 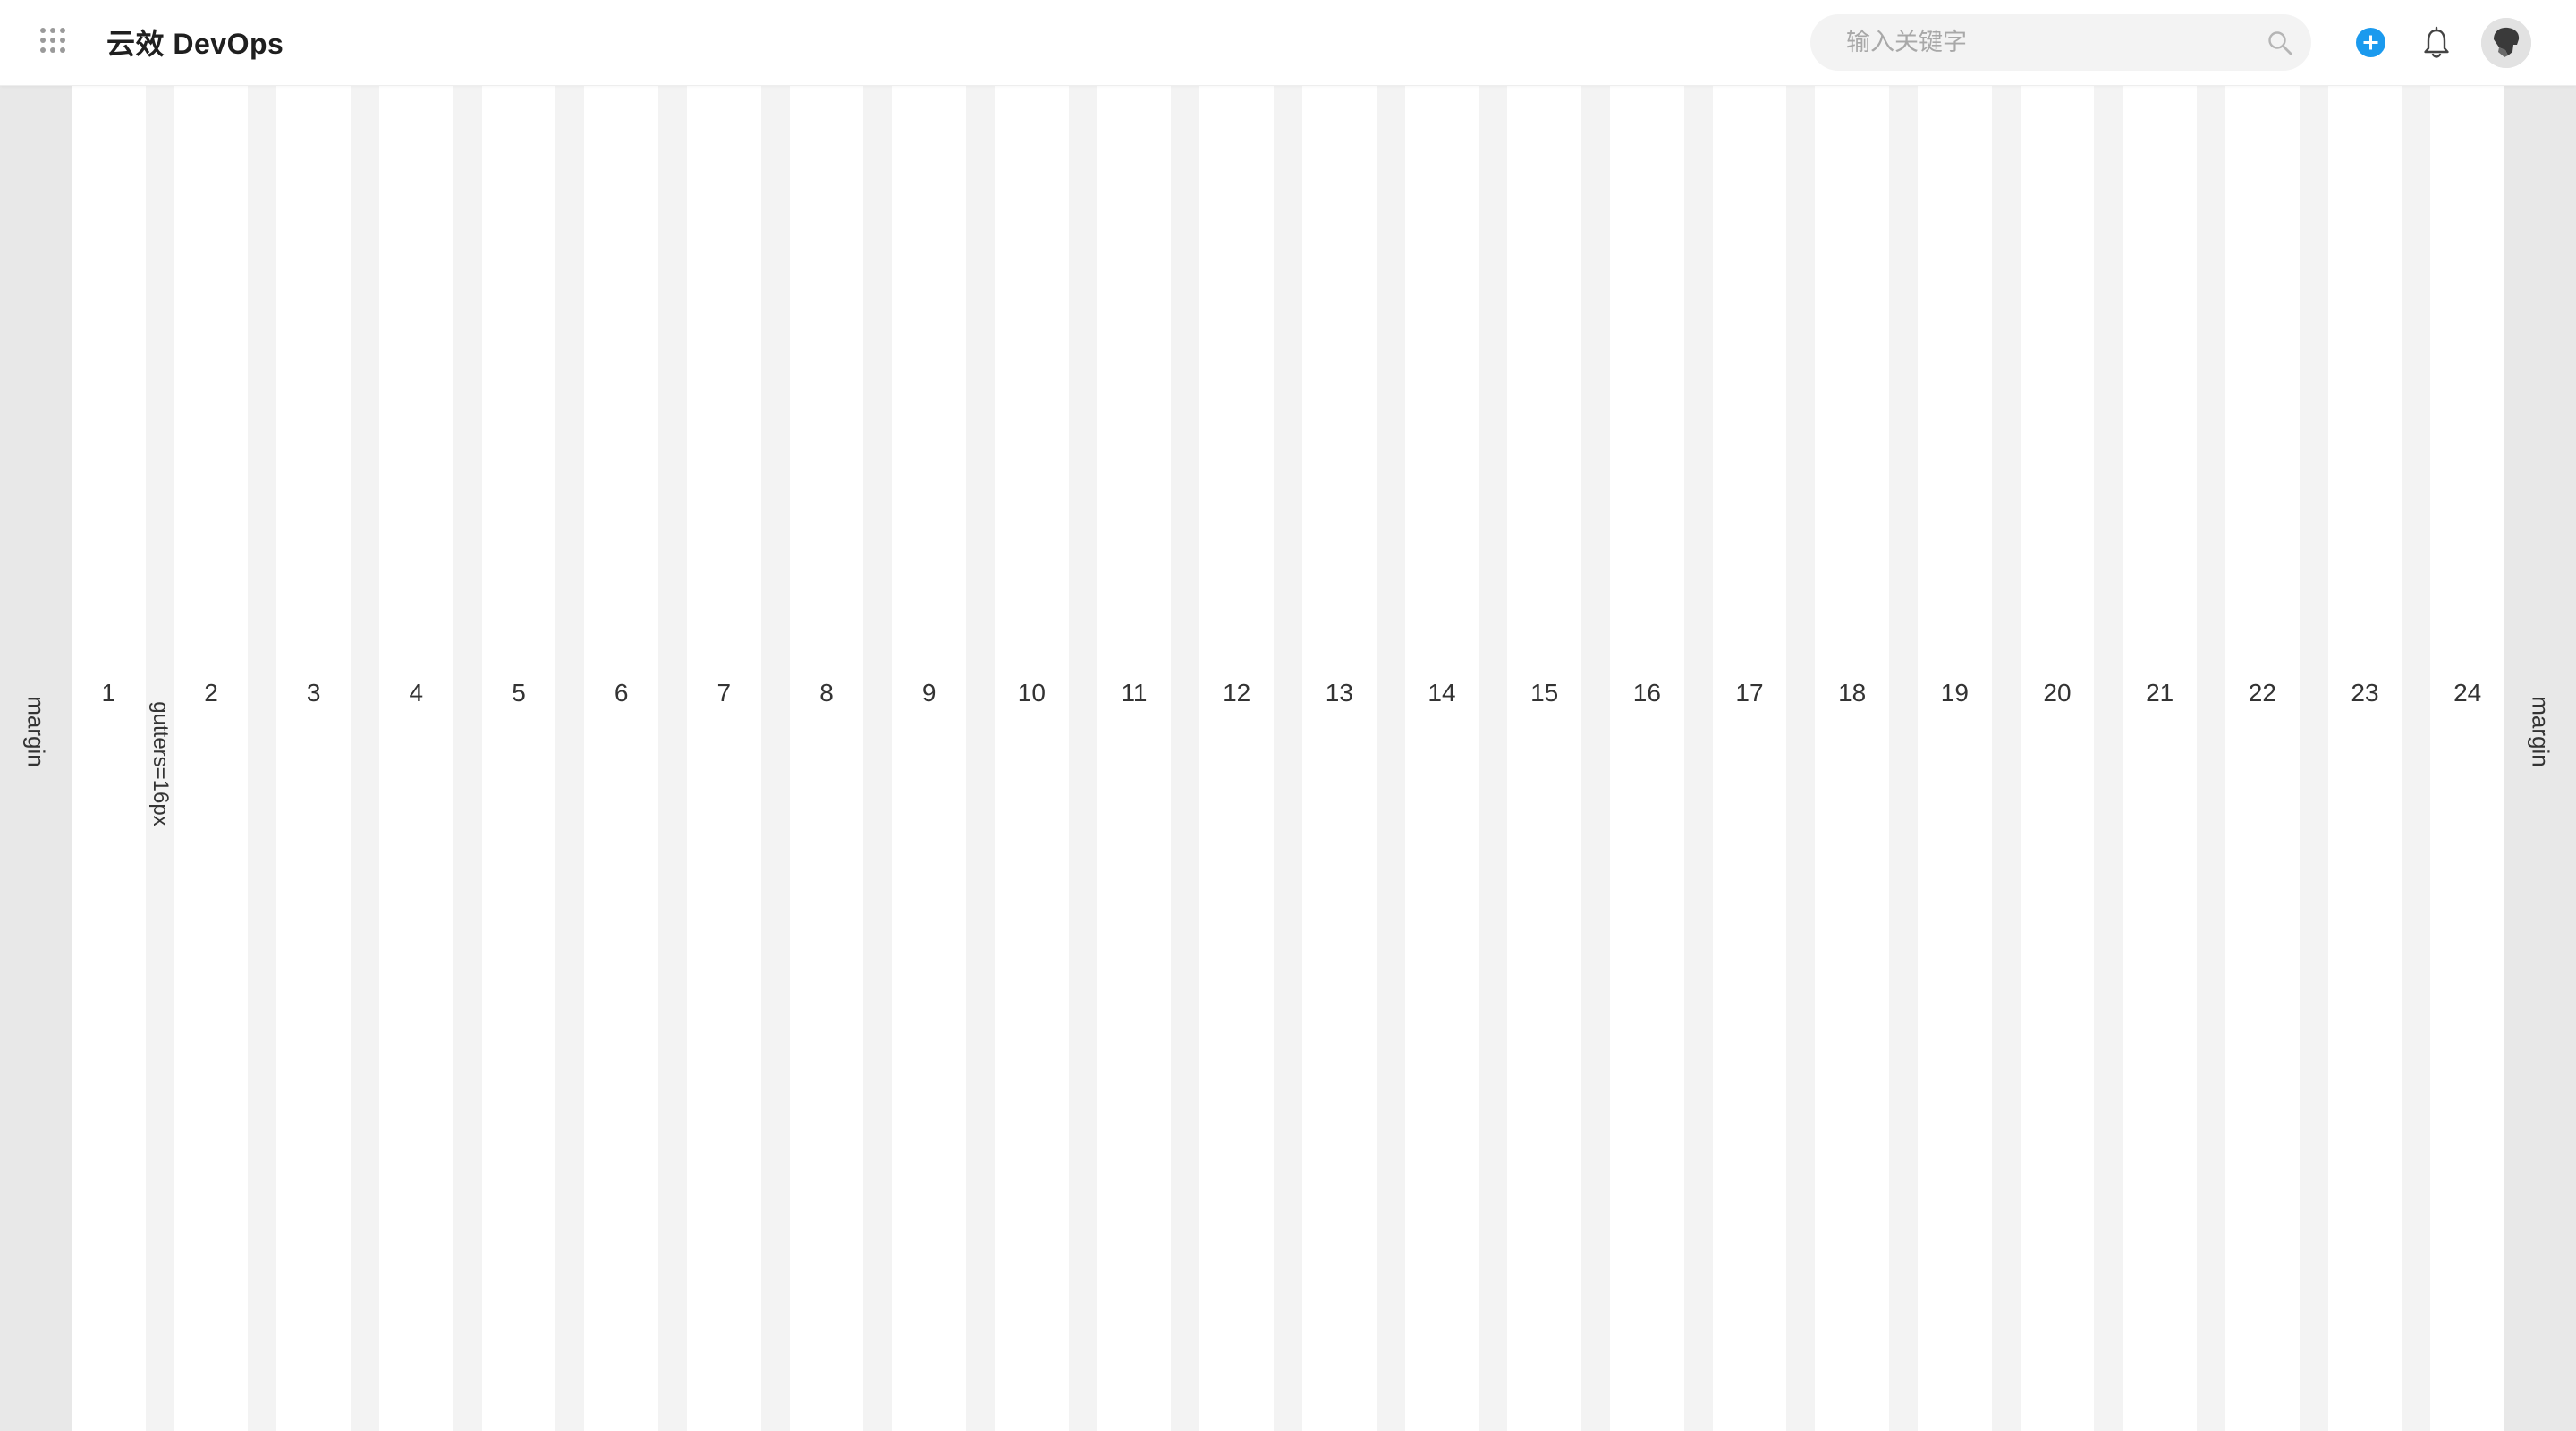 What do you see at coordinates (1646, 693) in the screenshot?
I see `grid-column-number: 16` at bounding box center [1646, 693].